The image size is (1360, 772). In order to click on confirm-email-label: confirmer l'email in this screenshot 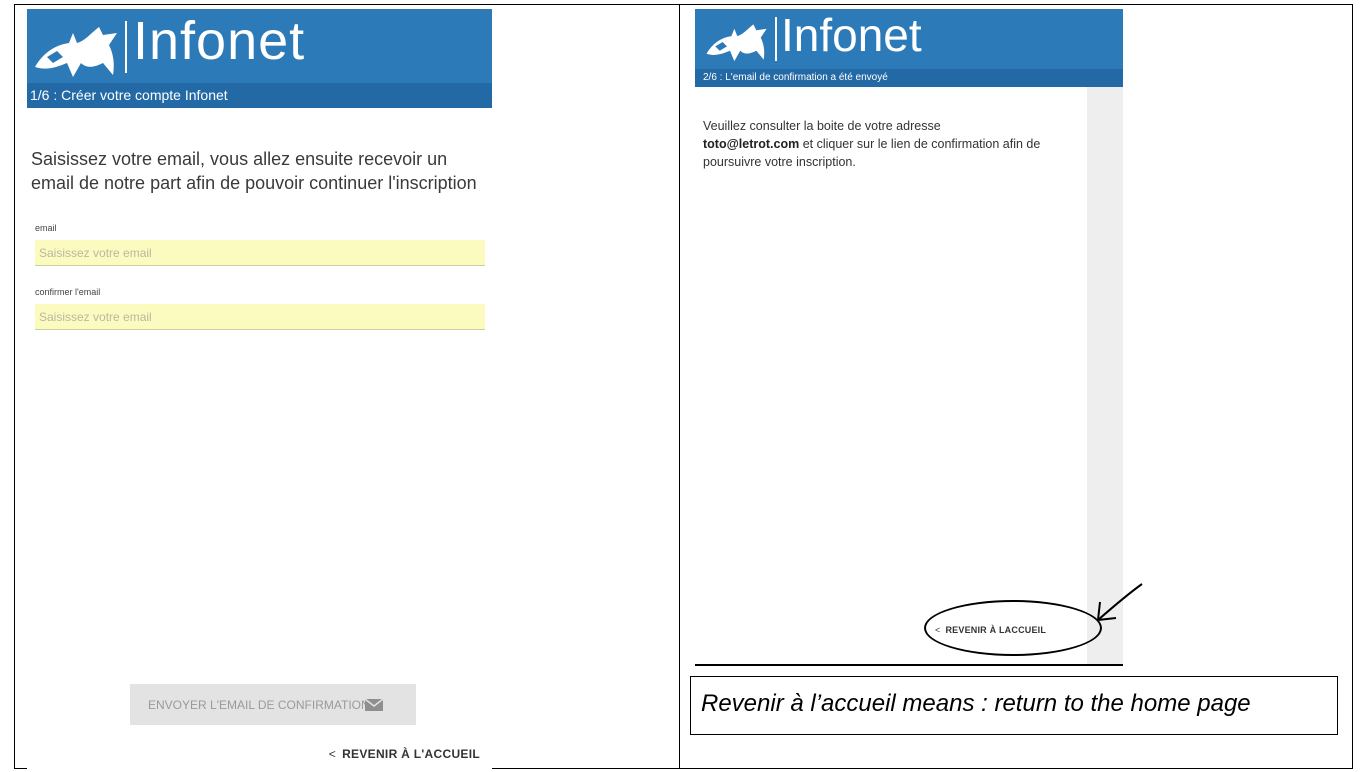, I will do `click(68, 292)`.